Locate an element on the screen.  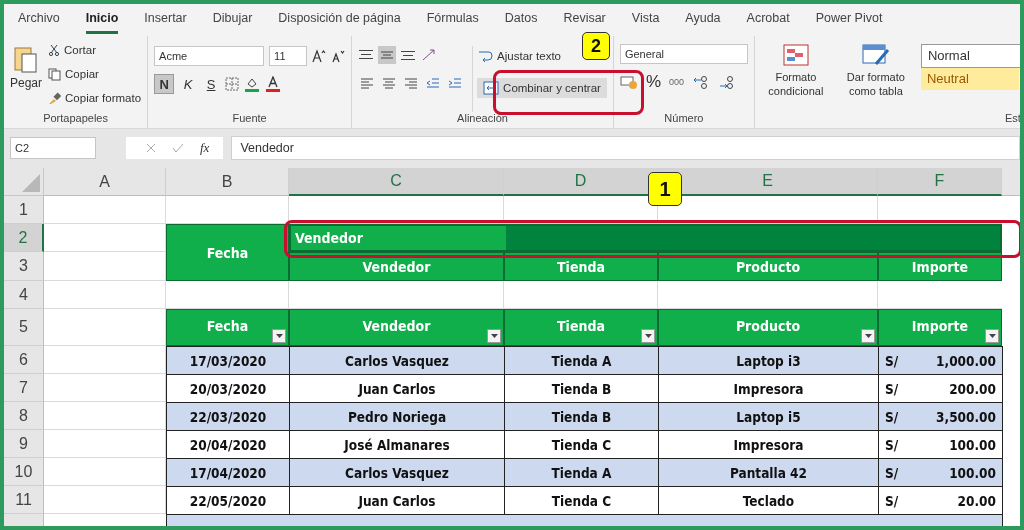
header-text: Fecha is located at coordinates (227, 326).